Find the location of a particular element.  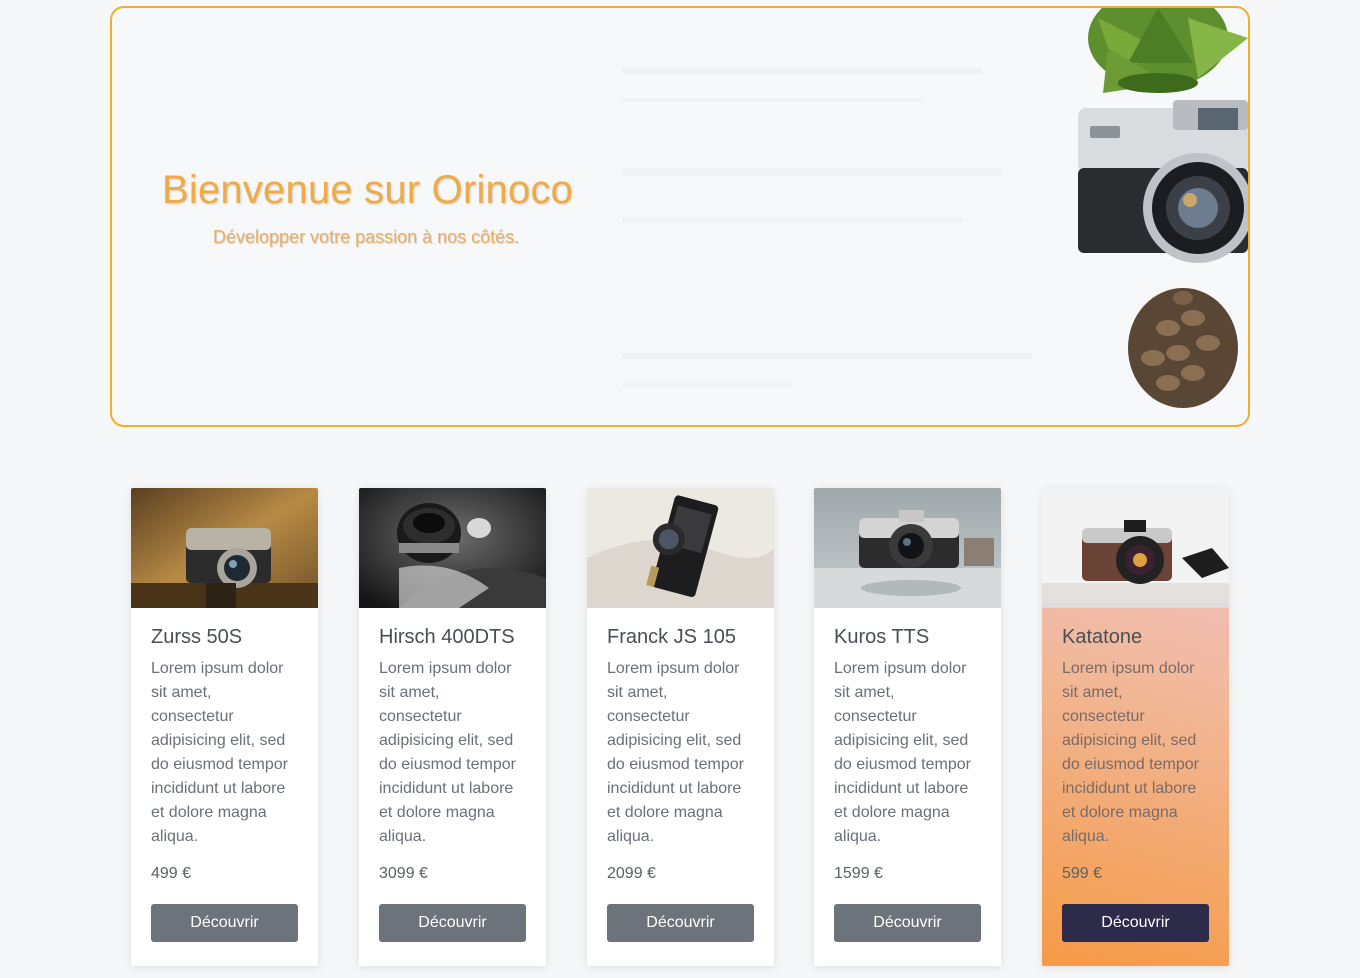

product-price: 599 € is located at coordinates (1082, 873).